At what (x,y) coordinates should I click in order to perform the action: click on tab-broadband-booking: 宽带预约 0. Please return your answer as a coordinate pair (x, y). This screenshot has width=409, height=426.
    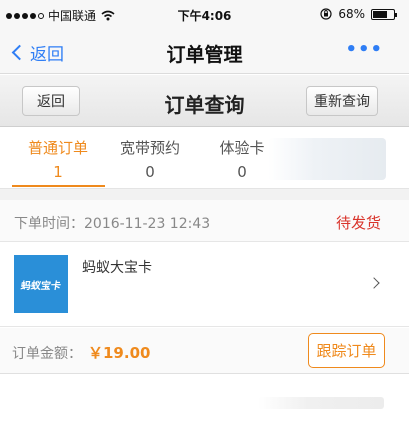
    Looking at the image, I should click on (150, 158).